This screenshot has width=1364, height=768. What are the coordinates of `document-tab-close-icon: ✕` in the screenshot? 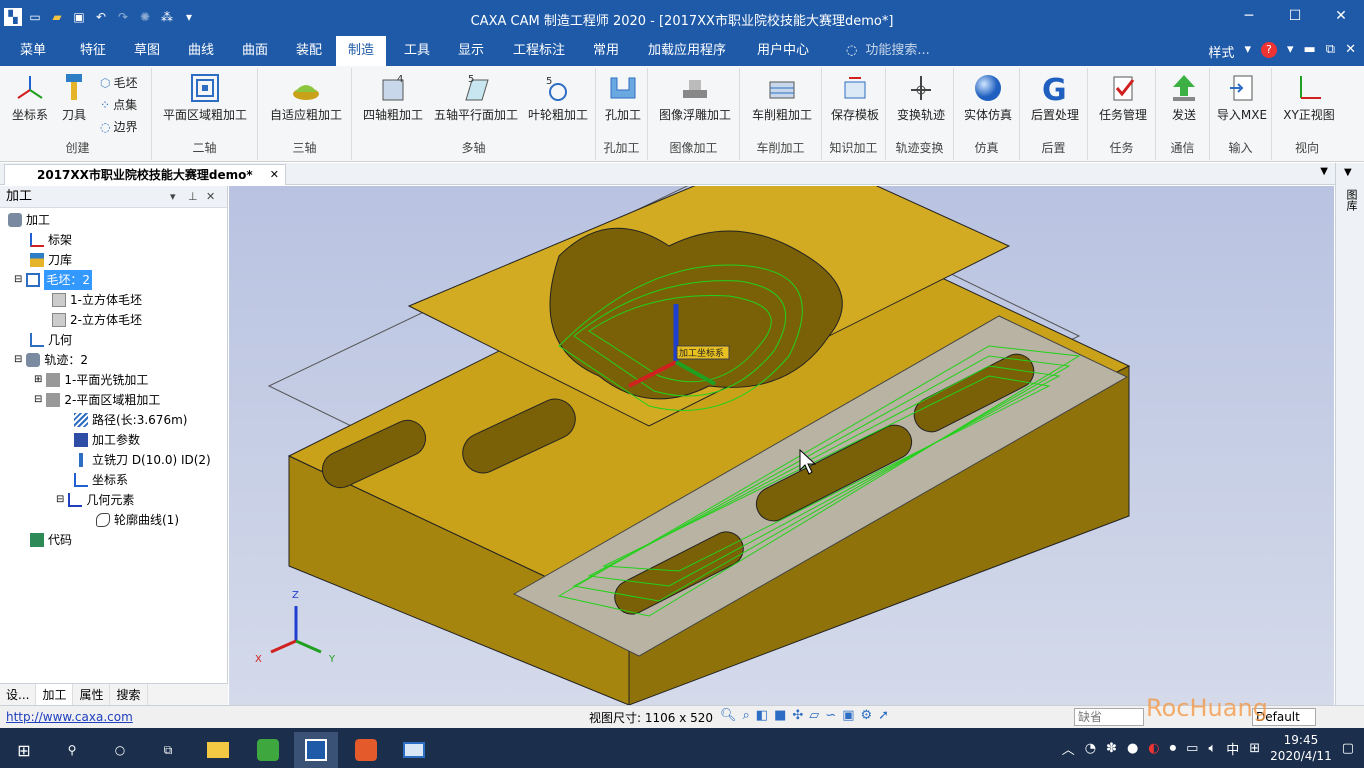 It's located at (274, 175).